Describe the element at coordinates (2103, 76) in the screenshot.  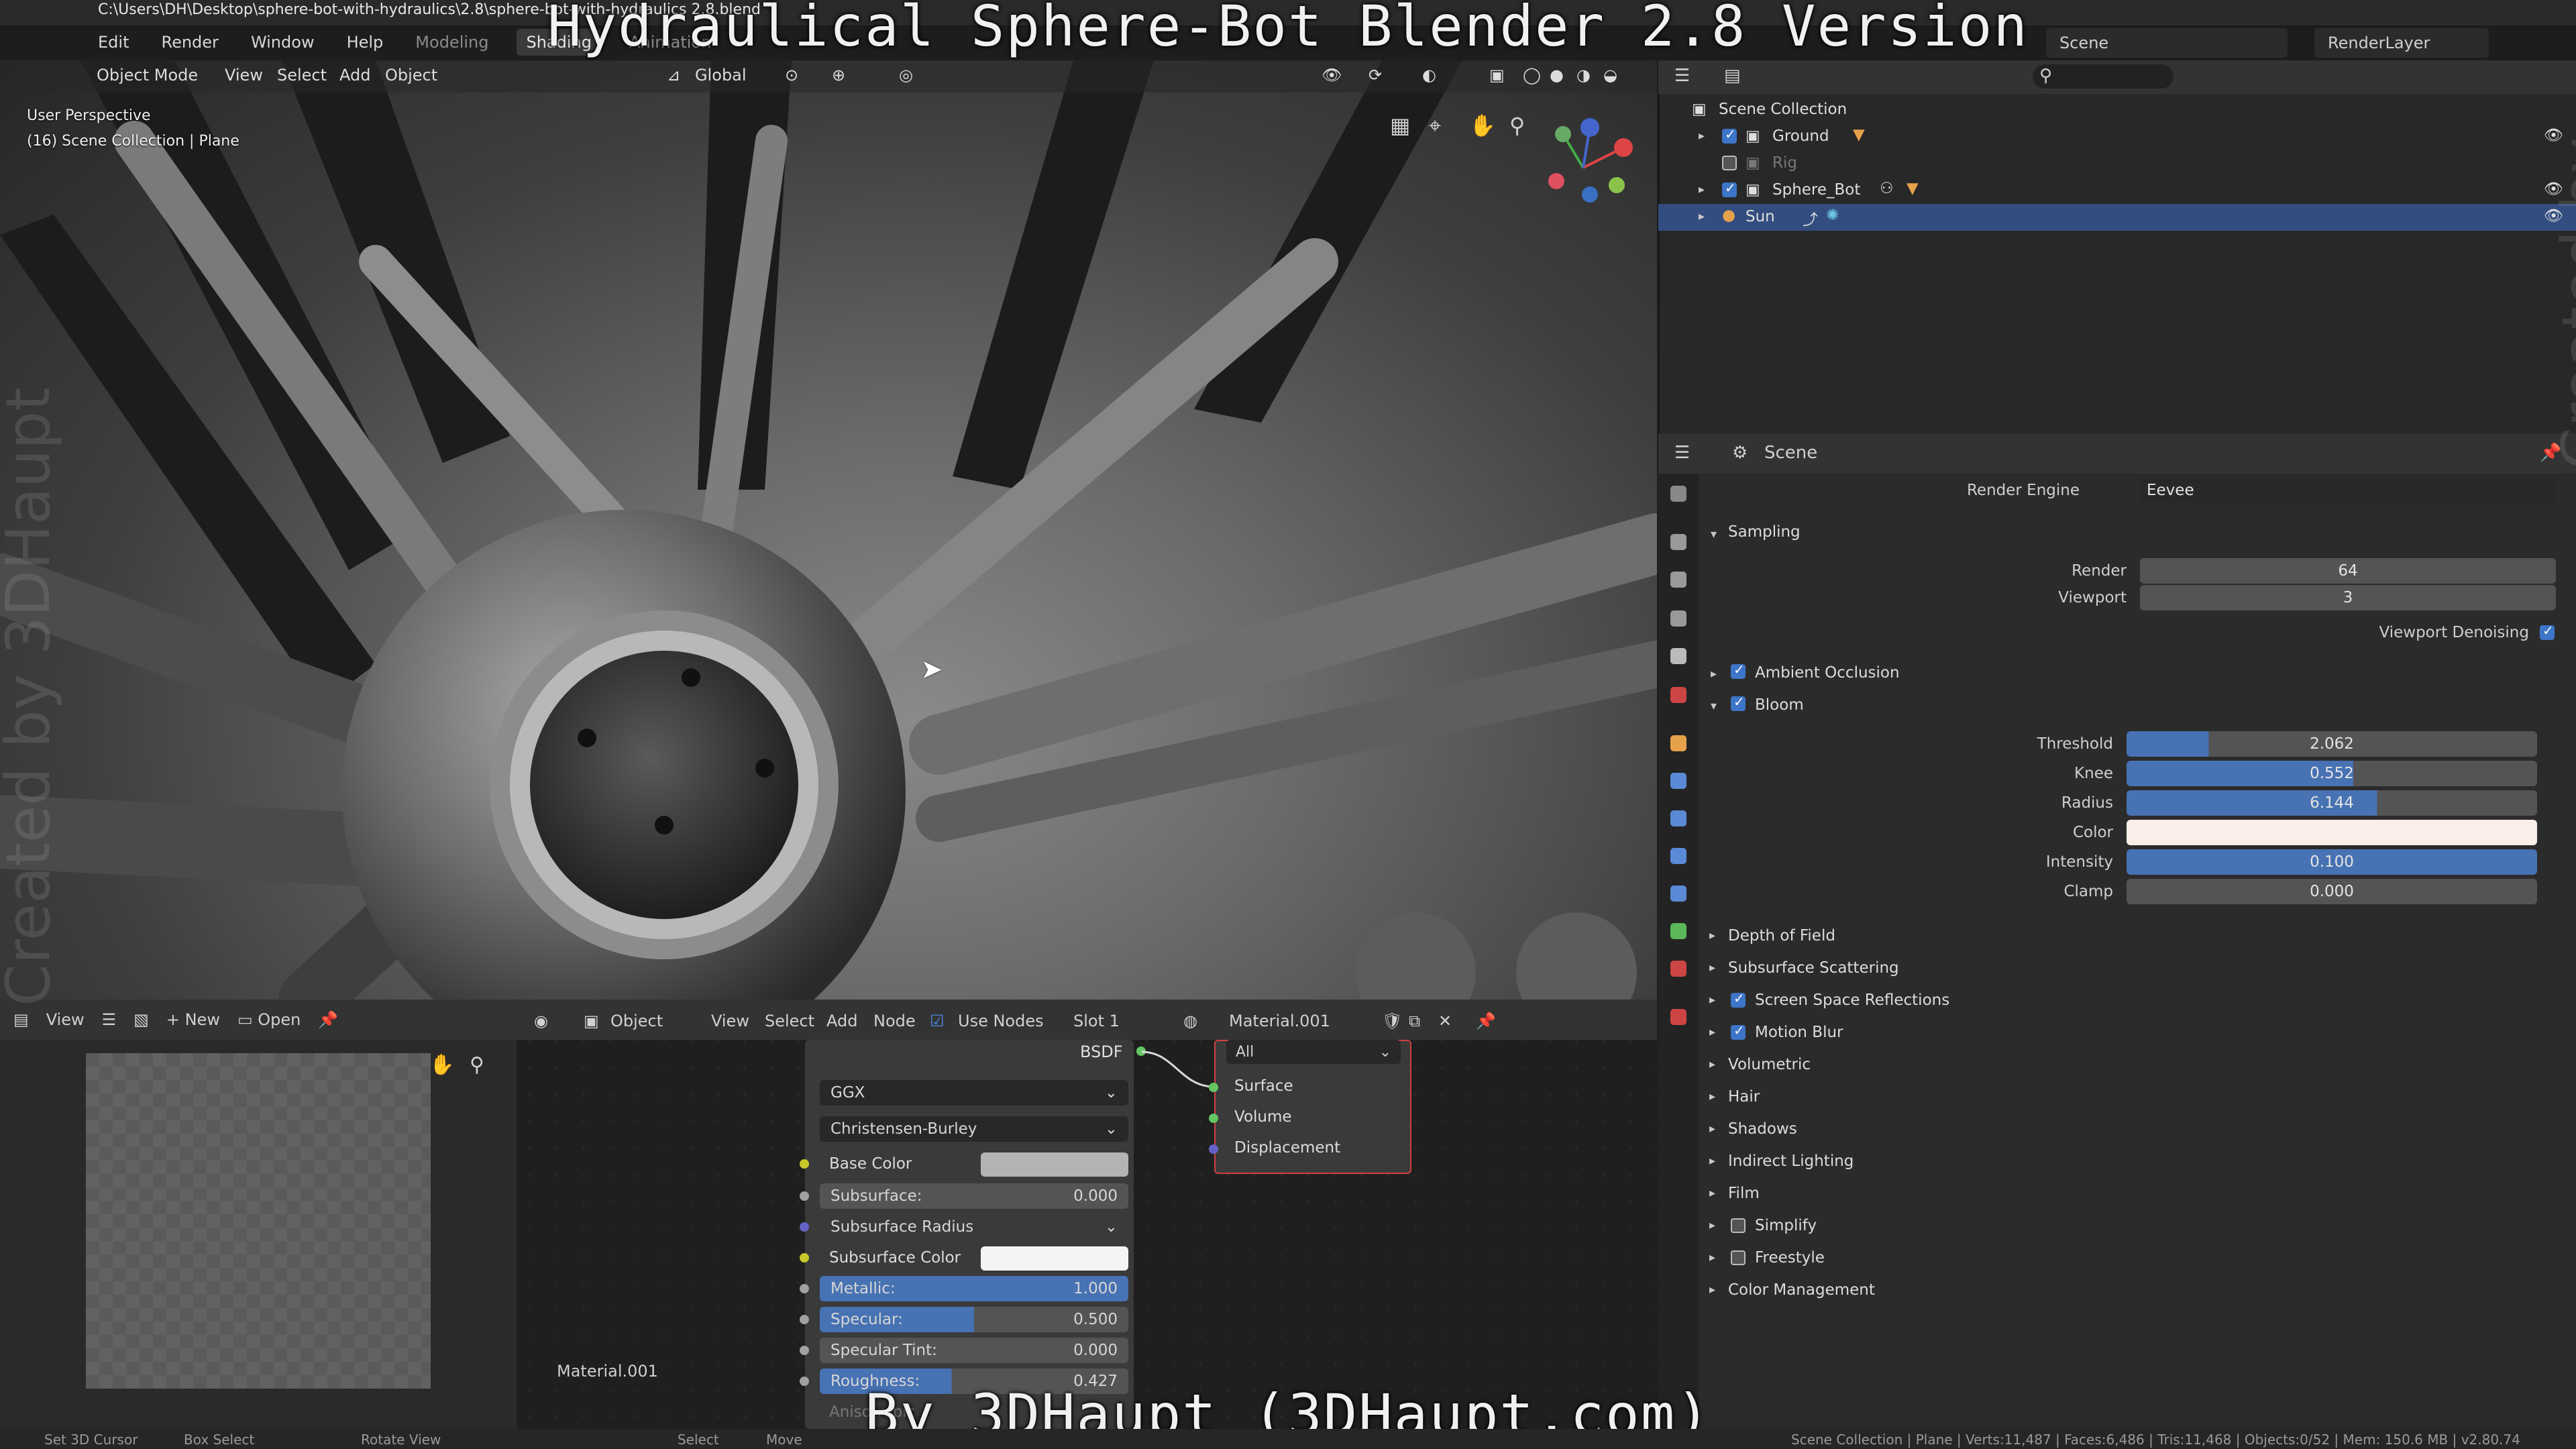
I see `outliner-search-input: ⚲` at that location.